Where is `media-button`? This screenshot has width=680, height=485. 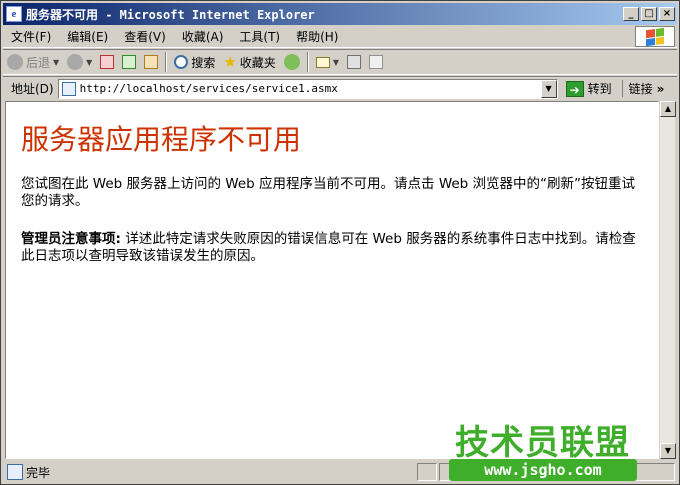 media-button is located at coordinates (292, 62).